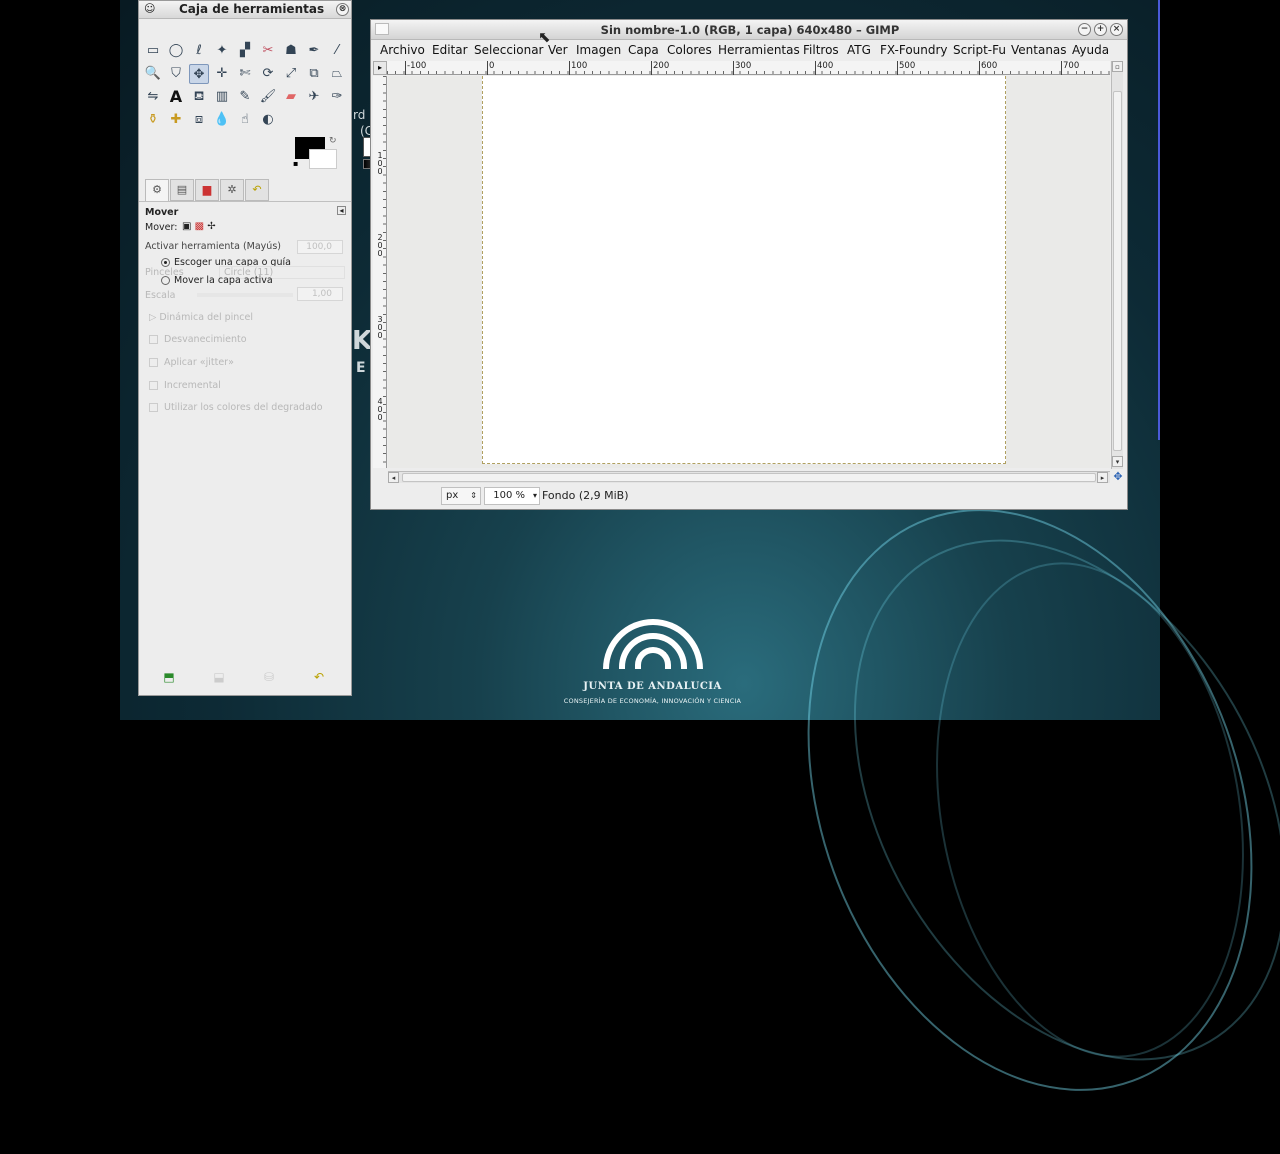 The height and width of the screenshot is (1154, 1280). What do you see at coordinates (182, 190) in the screenshot?
I see `tab-device-status: ▤` at bounding box center [182, 190].